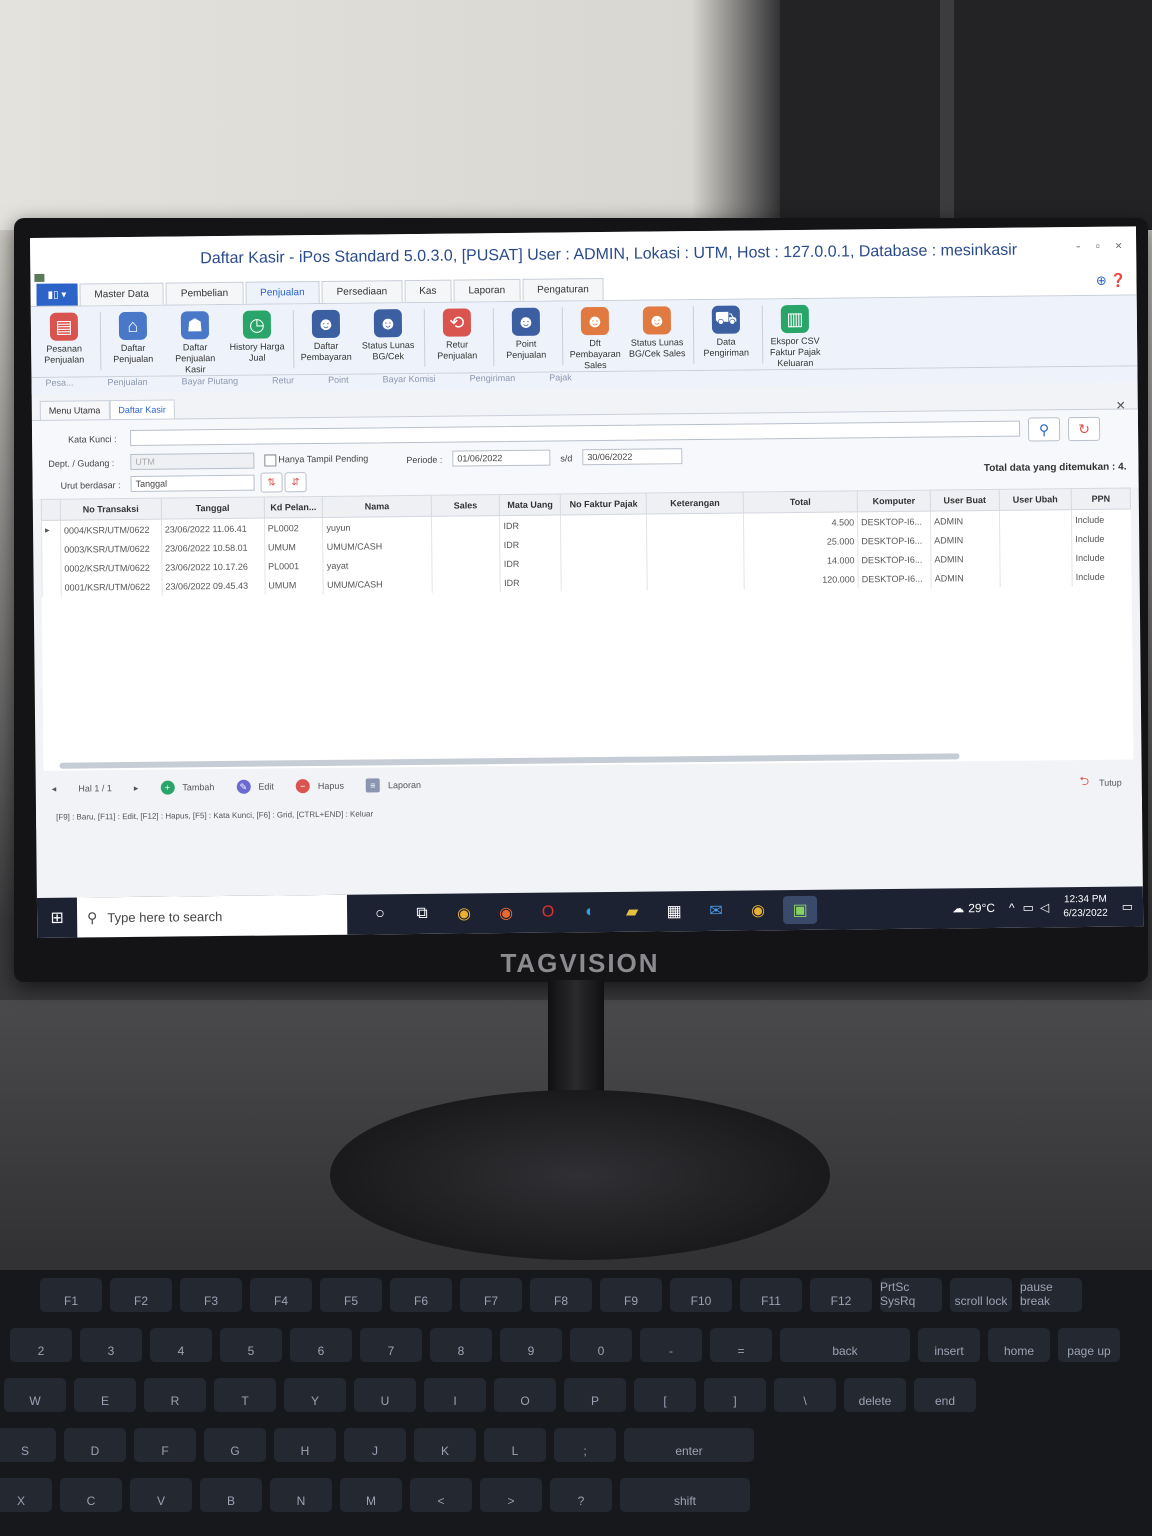 This screenshot has height=1536, width=1152. Describe the element at coordinates (590, 912) in the screenshot. I see `edge-icon: ◐` at that location.